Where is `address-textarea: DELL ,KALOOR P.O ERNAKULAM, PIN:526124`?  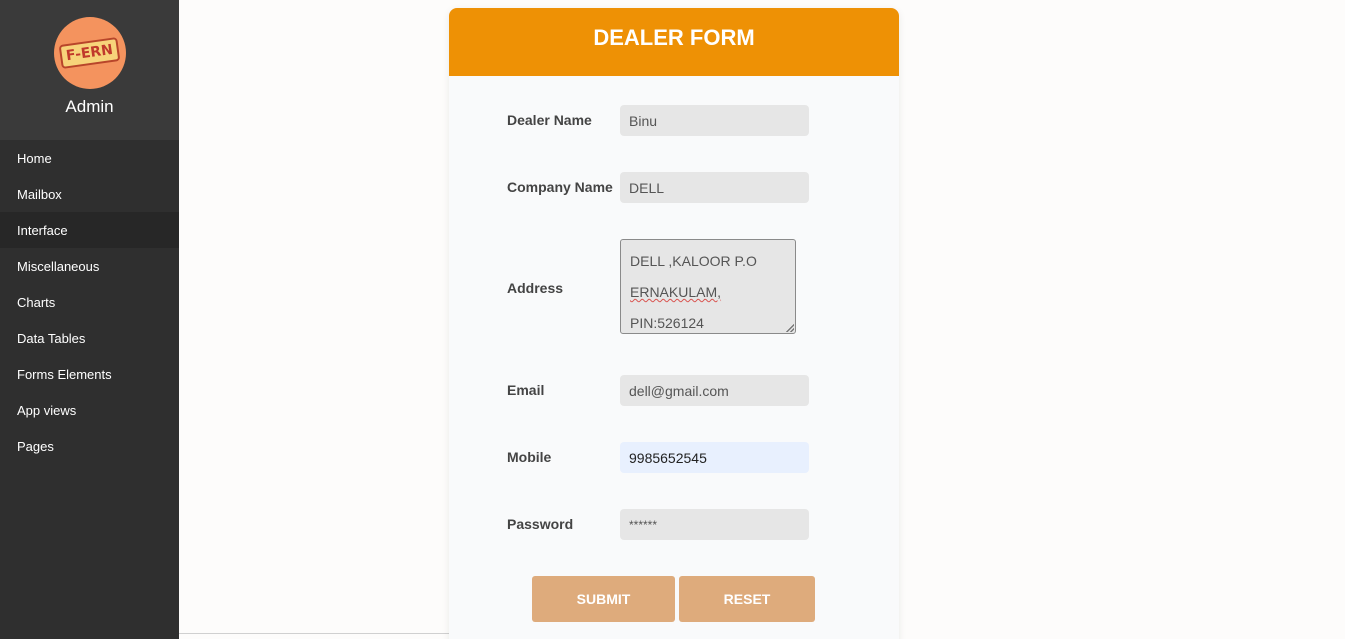
address-textarea: DELL ,KALOOR P.O ERNAKULAM, PIN:526124 is located at coordinates (708, 286).